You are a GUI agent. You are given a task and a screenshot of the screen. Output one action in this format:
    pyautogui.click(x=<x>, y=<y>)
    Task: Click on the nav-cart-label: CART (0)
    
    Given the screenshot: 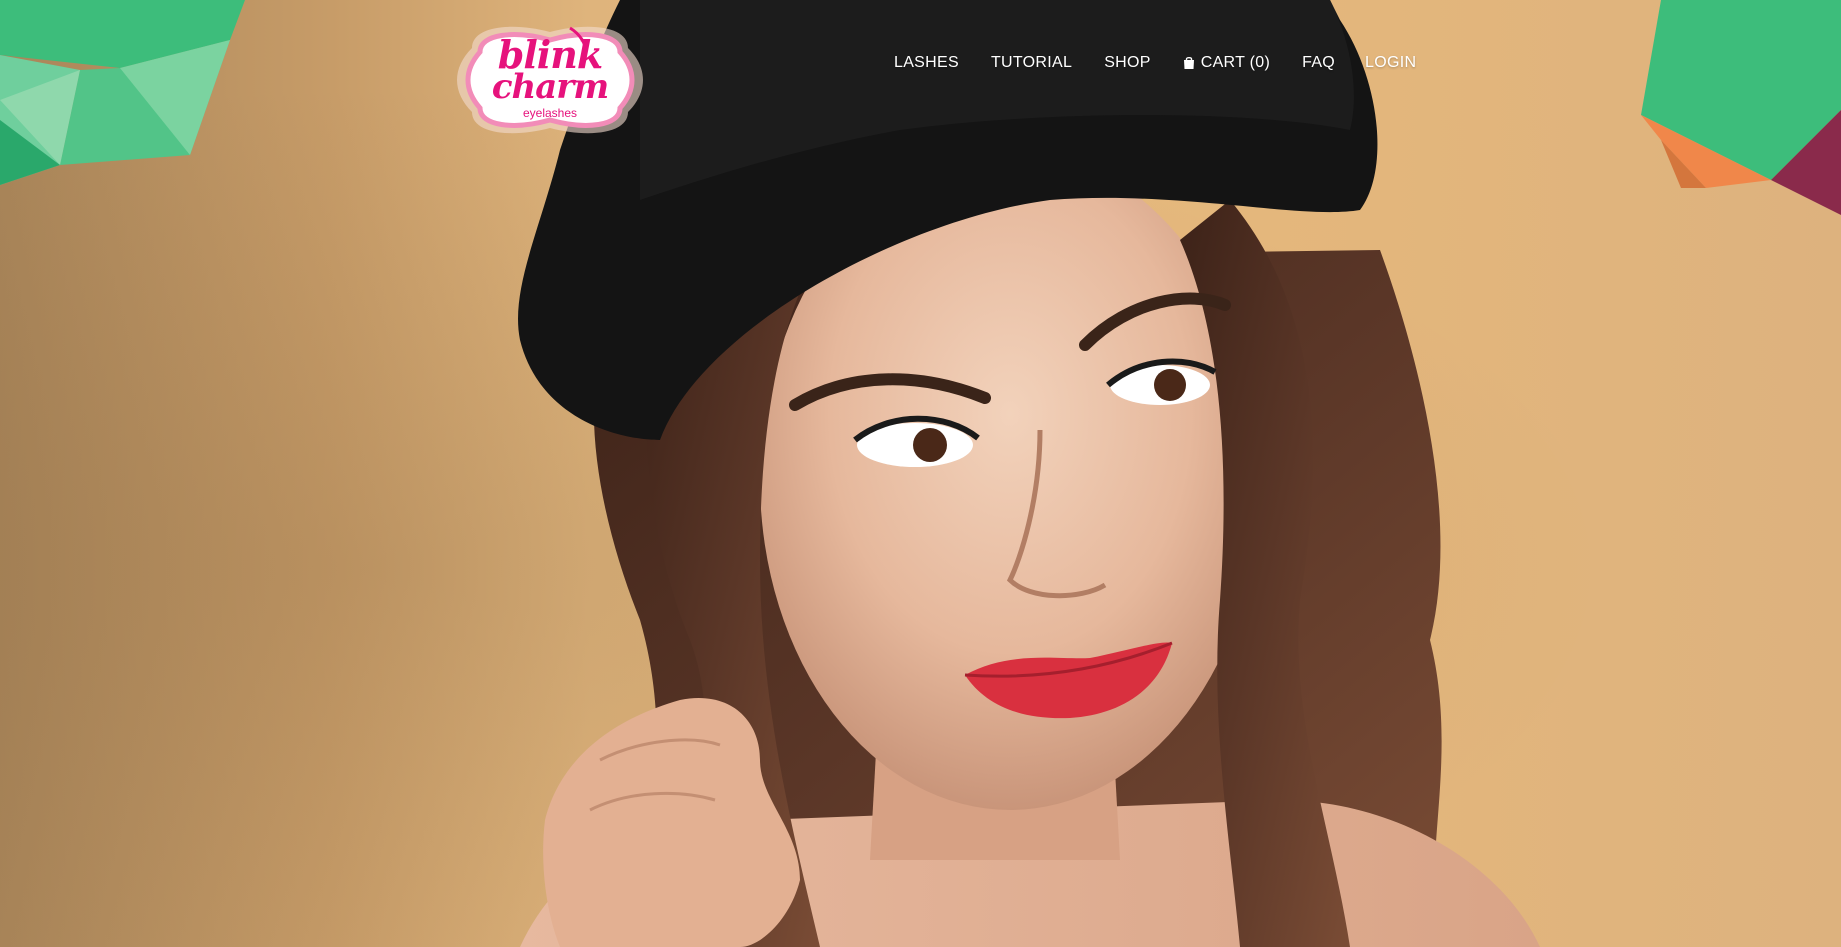 What is the action you would take?
    pyautogui.click(x=1235, y=62)
    